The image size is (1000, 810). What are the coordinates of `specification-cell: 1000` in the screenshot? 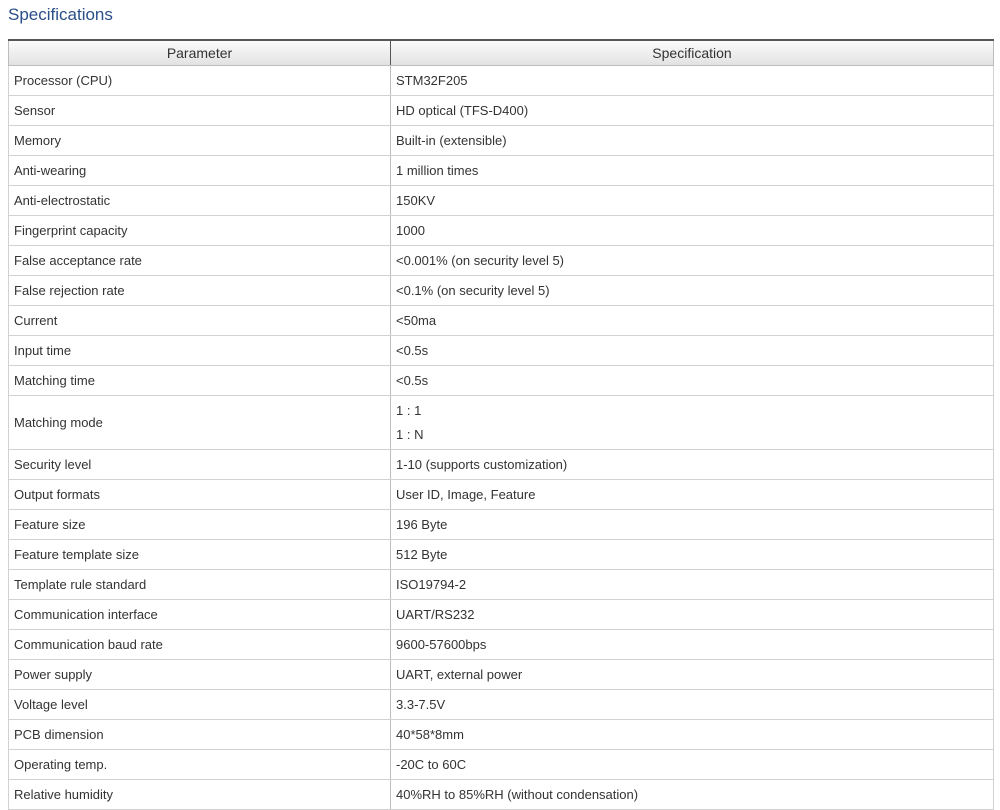 It's located at (692, 230).